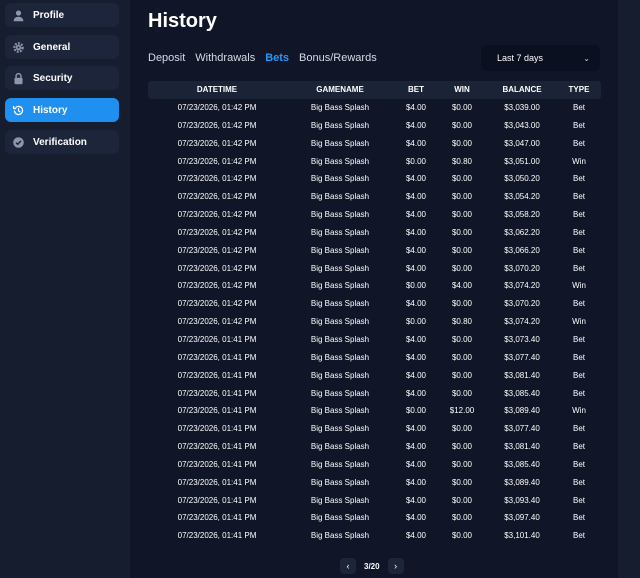  I want to click on sidebar-item-profile: Profile, so click(62, 15).